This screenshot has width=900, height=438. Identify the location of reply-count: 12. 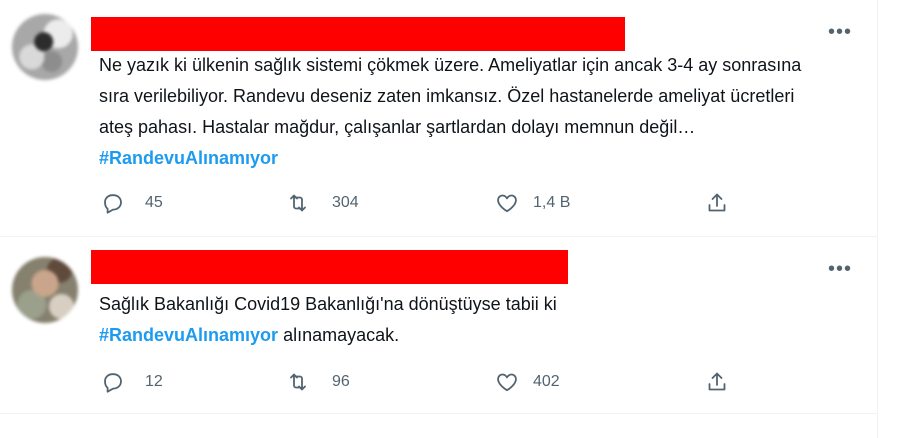
(154, 381).